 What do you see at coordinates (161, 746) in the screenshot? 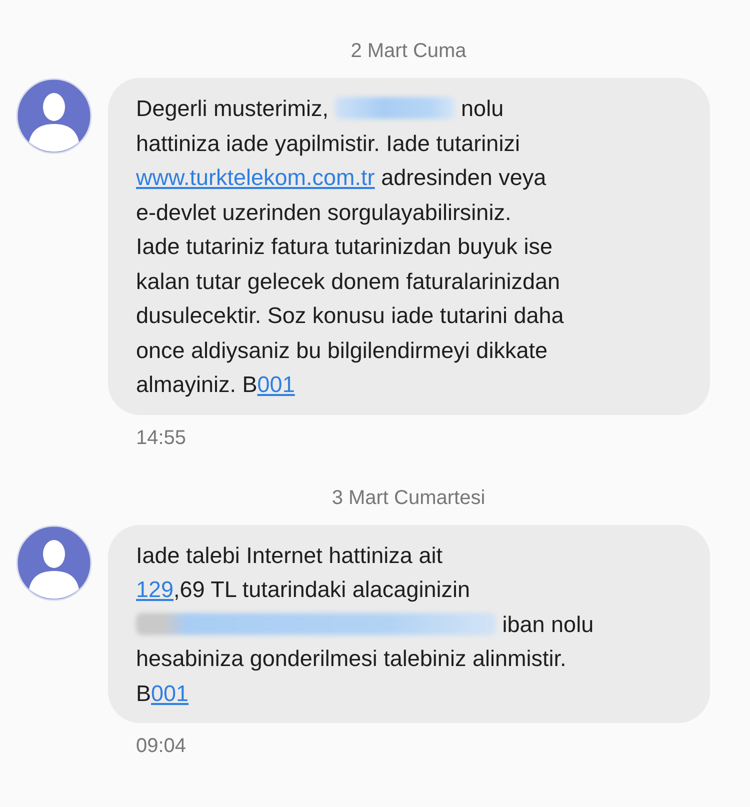
I see `message-time: 09:04` at bounding box center [161, 746].